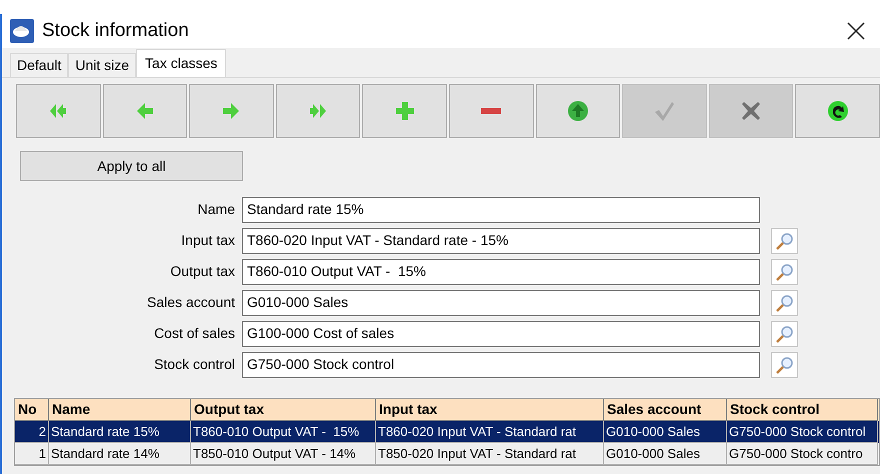  What do you see at coordinates (318, 111) in the screenshot?
I see `last-button` at bounding box center [318, 111].